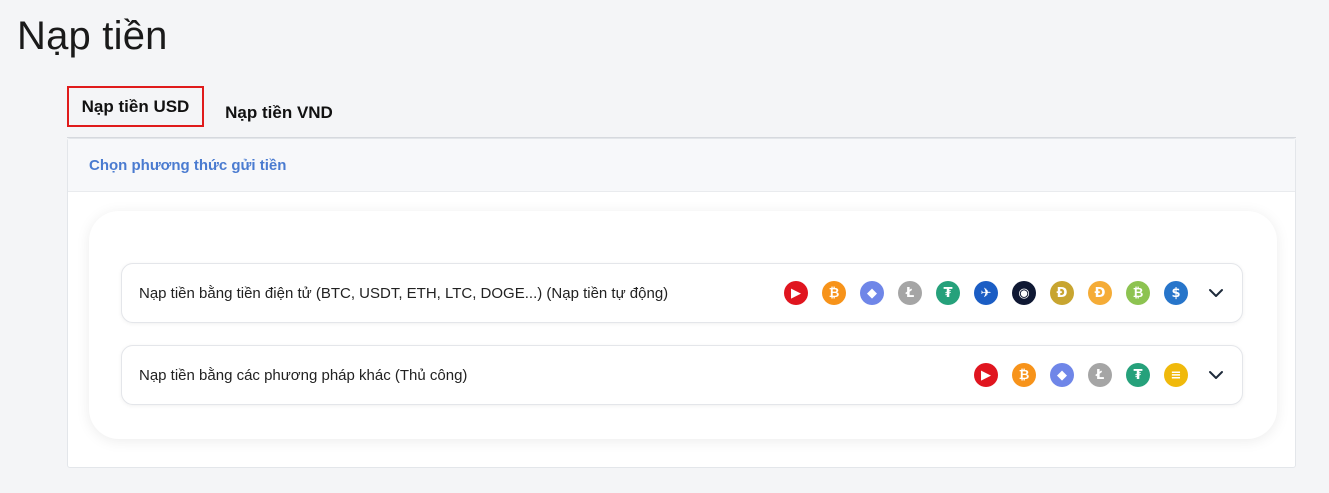 This screenshot has height=493, width=1329. What do you see at coordinates (1176, 293) in the screenshot?
I see `usd-coin-icon: $` at bounding box center [1176, 293].